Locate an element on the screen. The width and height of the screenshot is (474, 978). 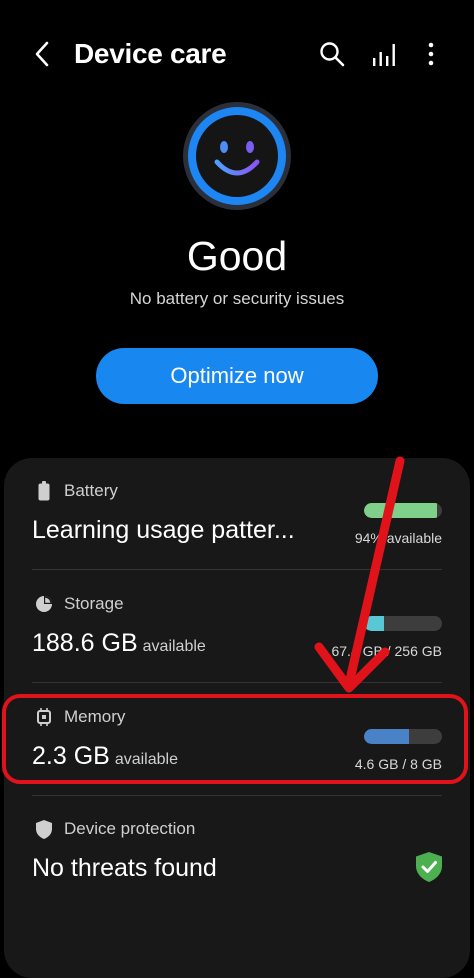
storage-unit: available is located at coordinates (174, 646).